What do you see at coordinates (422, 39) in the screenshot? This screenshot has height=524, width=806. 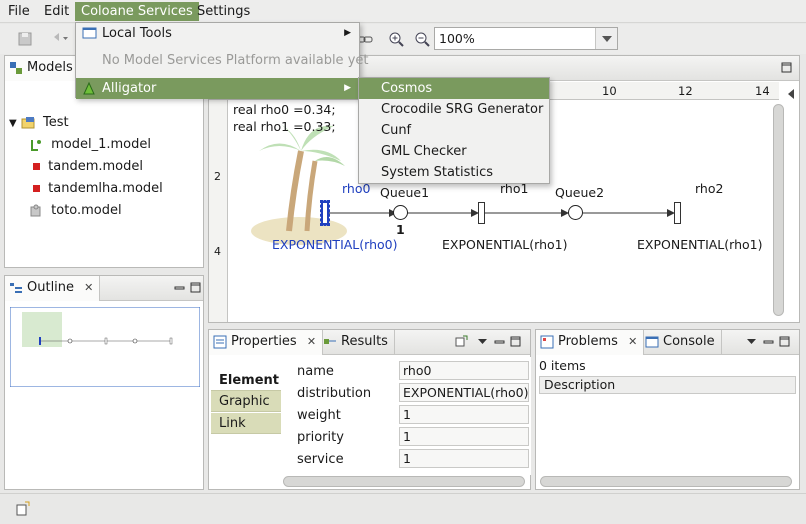 I see `zoom-out-icon` at bounding box center [422, 39].